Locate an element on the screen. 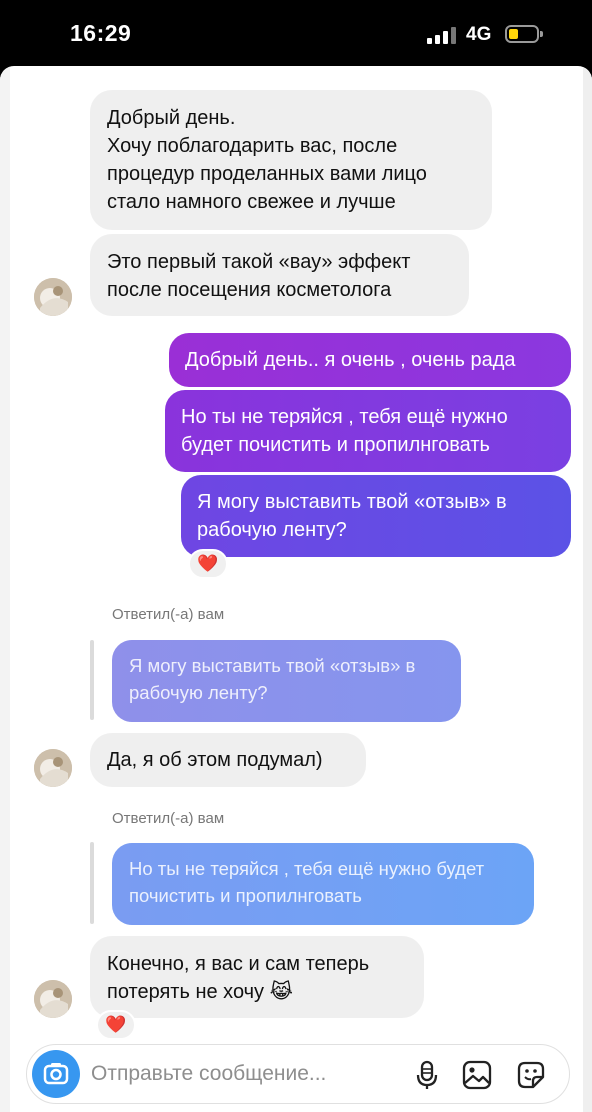 This screenshot has height=1112, width=592. sticker-icon is located at coordinates (531, 1075).